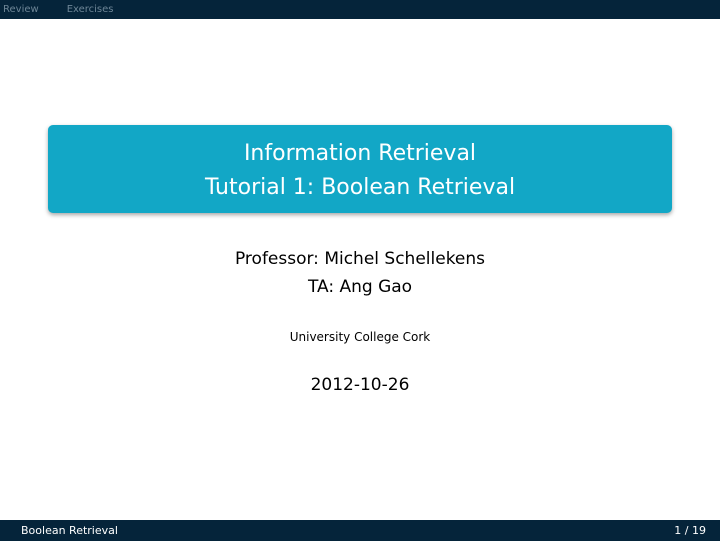 The width and height of the screenshot is (720, 541). I want to click on author-ta: TA: Ang Gao, so click(360, 287).